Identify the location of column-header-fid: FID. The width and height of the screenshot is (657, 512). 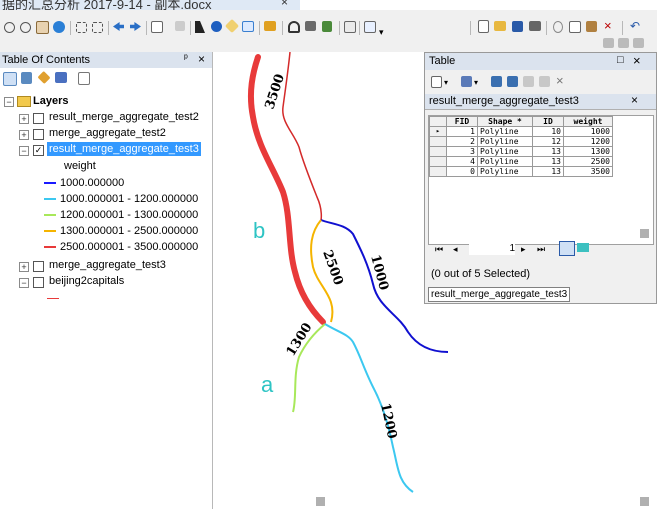
(462, 121).